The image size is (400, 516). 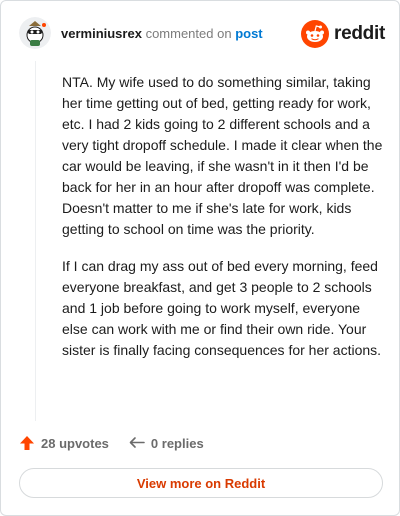 I want to click on commented-on-text: commented on, so click(x=188, y=33).